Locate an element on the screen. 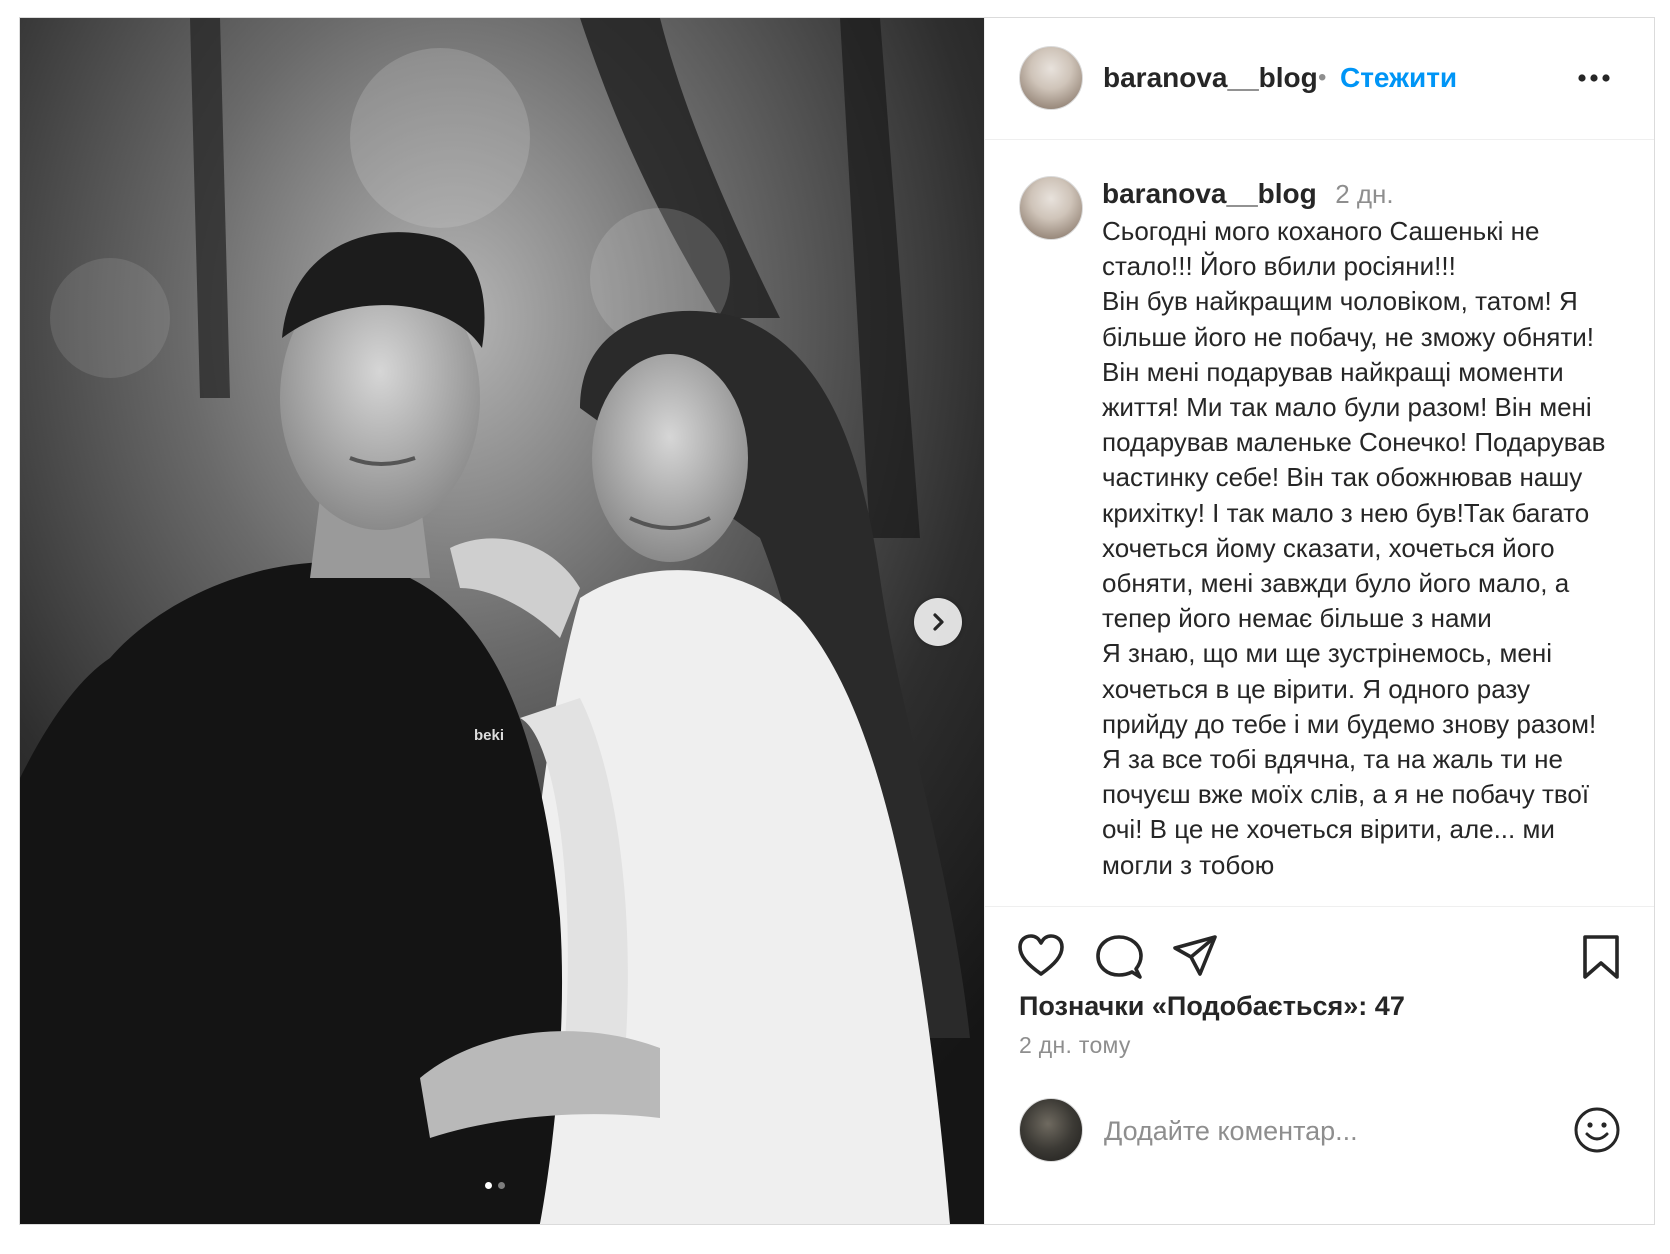  caption-header: baranova__blog 2 дн. is located at coordinates (1248, 194).